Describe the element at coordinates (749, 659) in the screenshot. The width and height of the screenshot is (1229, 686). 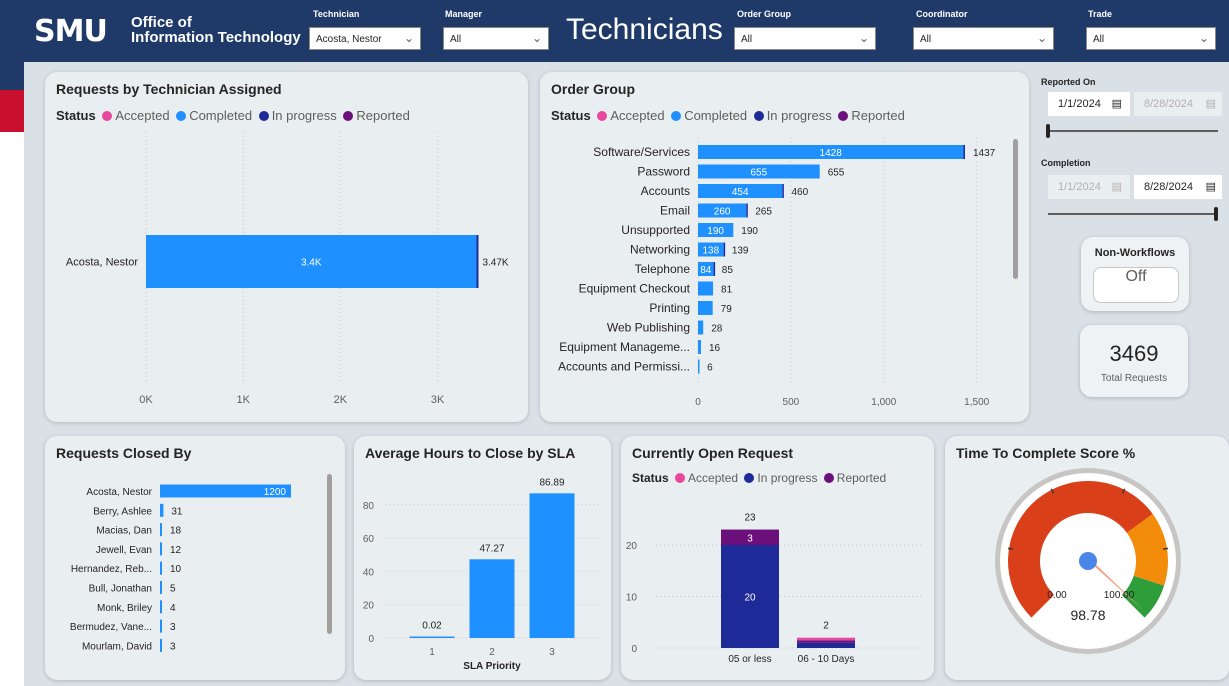
I see `x-tick-label: 05 or less` at that location.